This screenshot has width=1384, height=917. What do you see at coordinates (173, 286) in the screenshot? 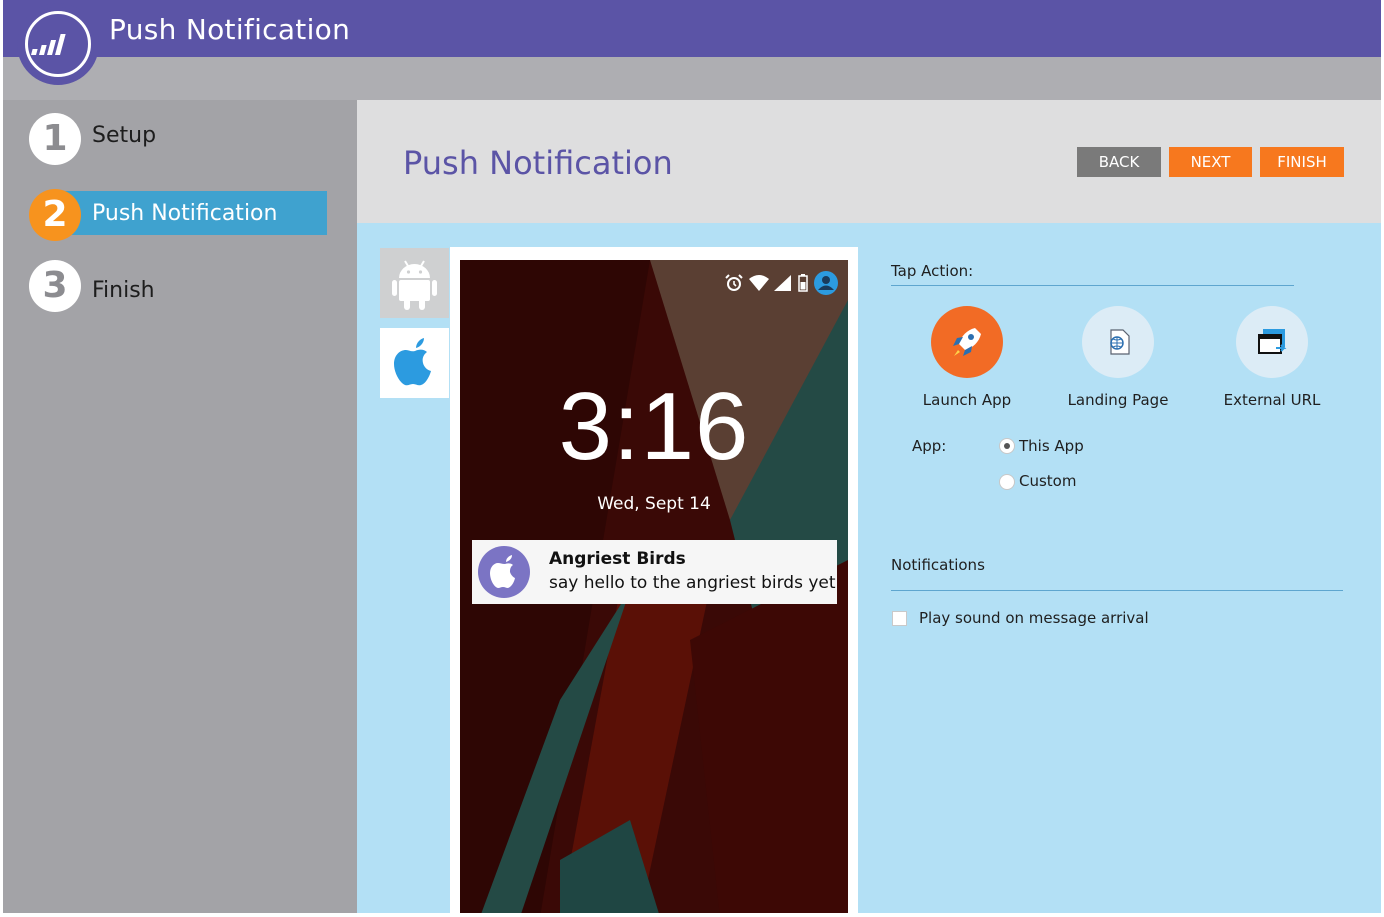
I see `step-finish: 3 Finish` at bounding box center [173, 286].